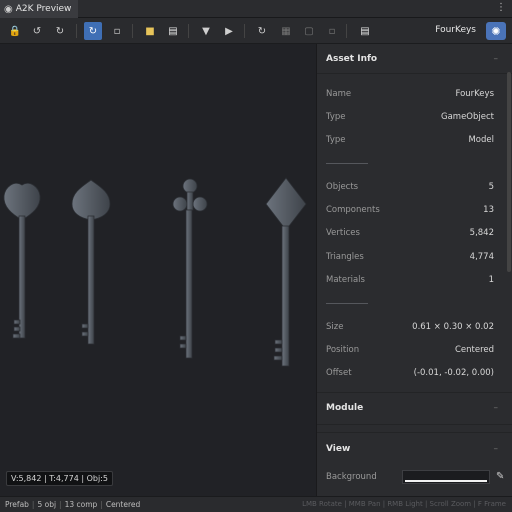  Describe the element at coordinates (345, 280) in the screenshot. I see `row-key: Materials` at that location.